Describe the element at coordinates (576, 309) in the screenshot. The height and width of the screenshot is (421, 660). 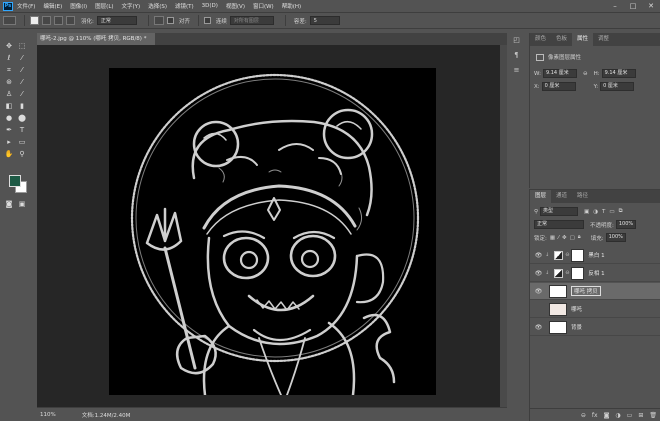
I see `layer-name: 哪吒` at that location.